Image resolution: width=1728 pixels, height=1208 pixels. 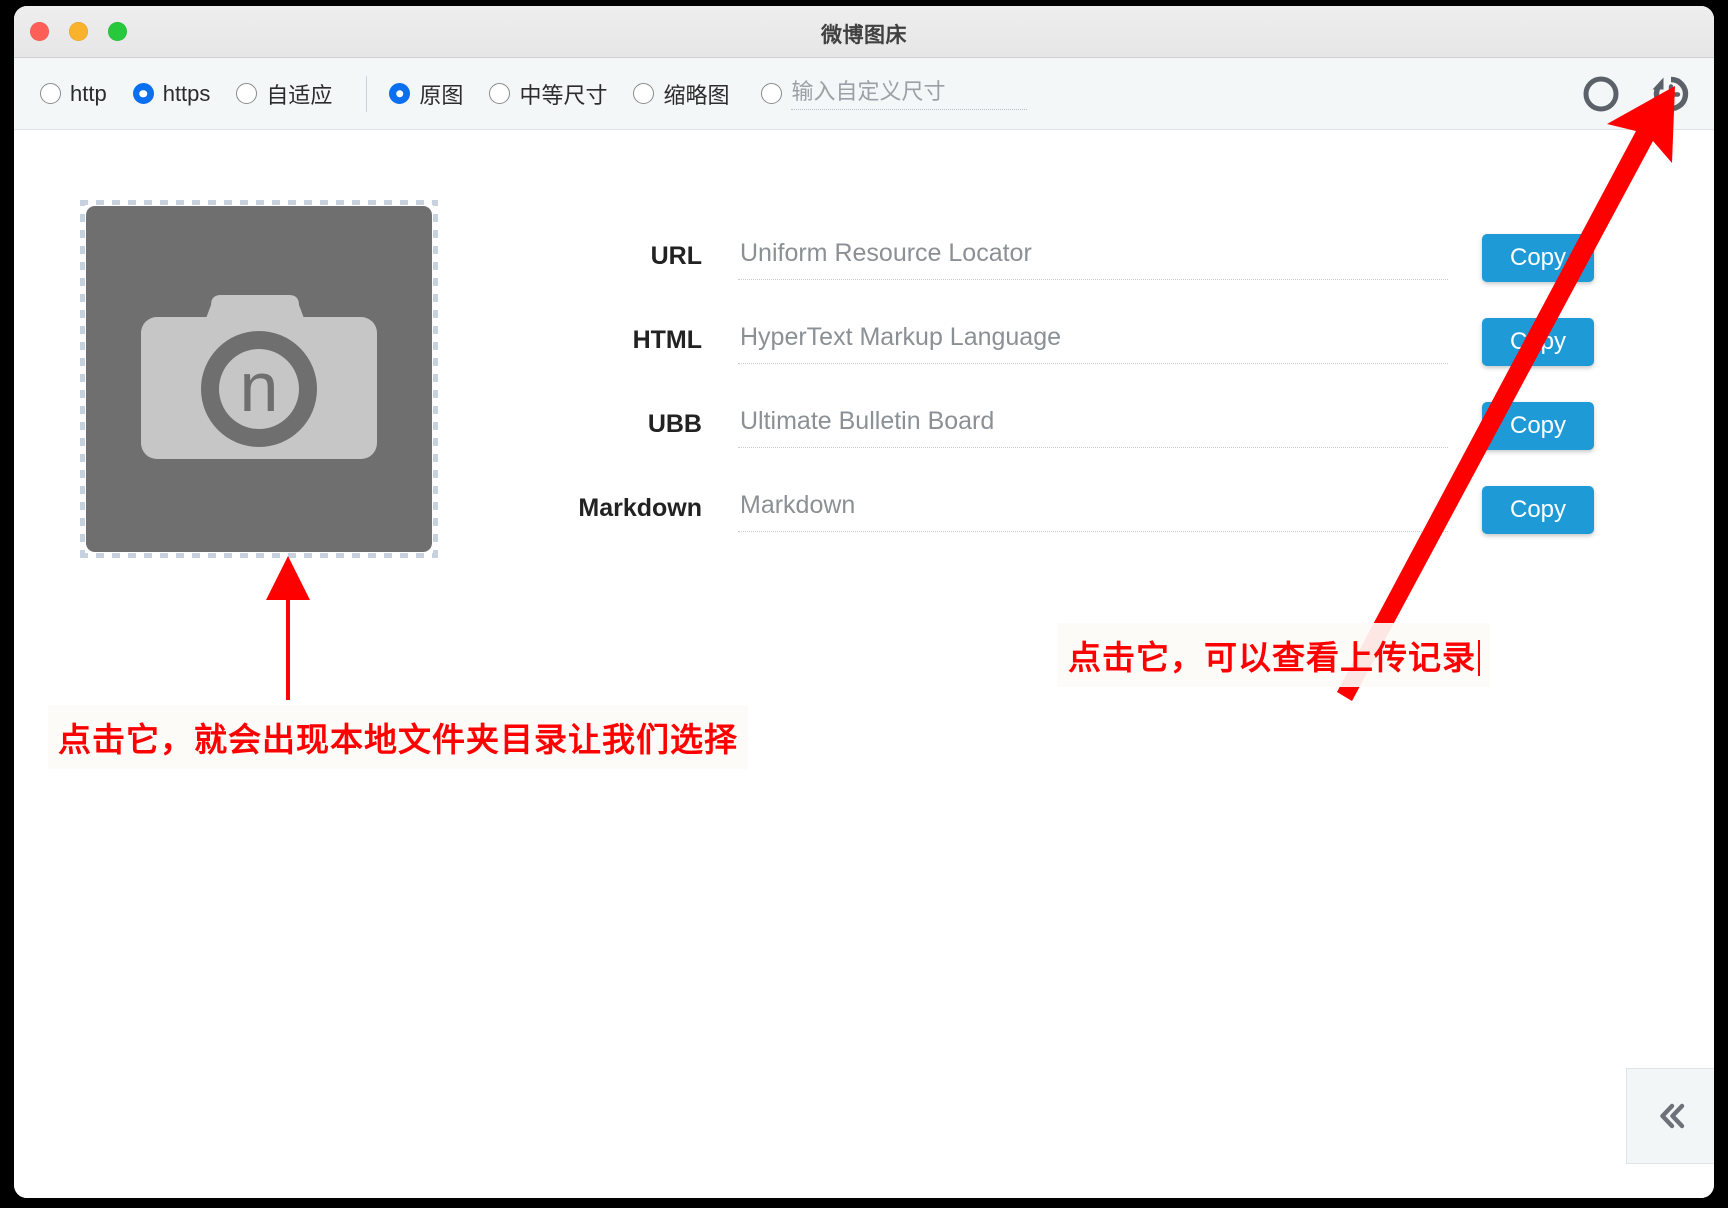 I want to click on title-bar: 微博图床, so click(x=864, y=32).